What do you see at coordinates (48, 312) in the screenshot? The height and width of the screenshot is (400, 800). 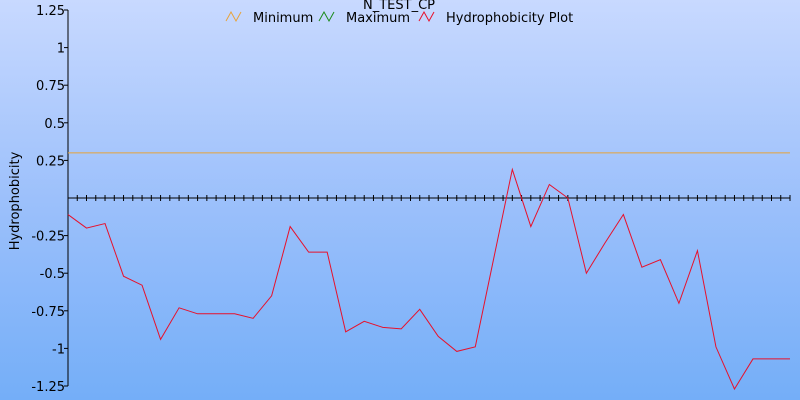 I see `y-tick-label: -0.75` at bounding box center [48, 312].